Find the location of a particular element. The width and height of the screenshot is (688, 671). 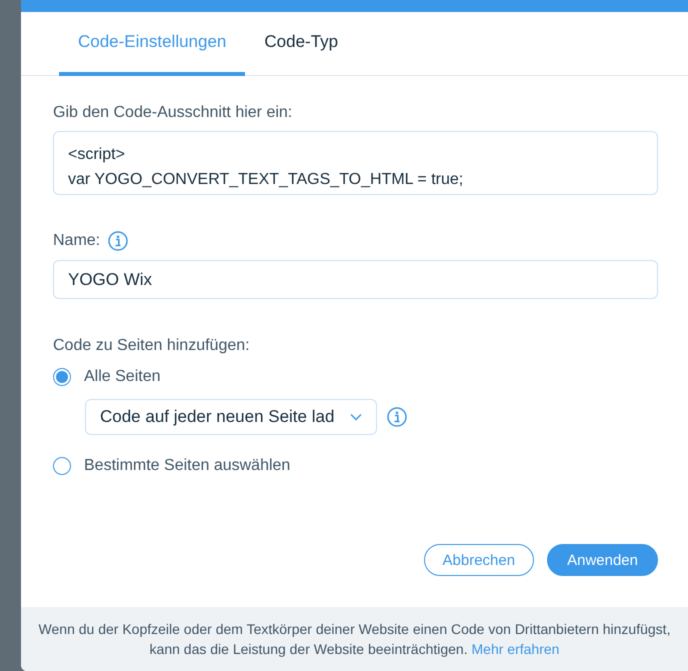

code-field: <script> var YOGO_CONVERT_TEXT_TAGS_TO_HTML = true; is located at coordinates (355, 163).